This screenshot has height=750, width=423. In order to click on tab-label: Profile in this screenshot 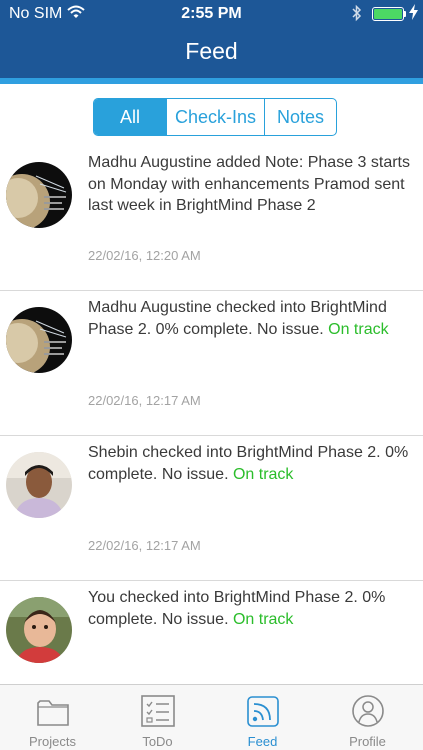, I will do `click(367, 741)`.